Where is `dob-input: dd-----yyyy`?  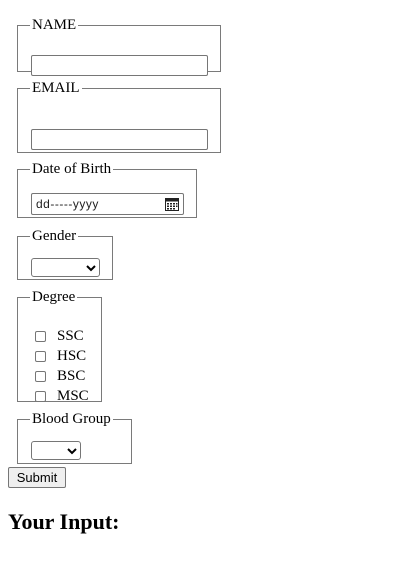
dob-input: dd-----yyyy is located at coordinates (107, 204).